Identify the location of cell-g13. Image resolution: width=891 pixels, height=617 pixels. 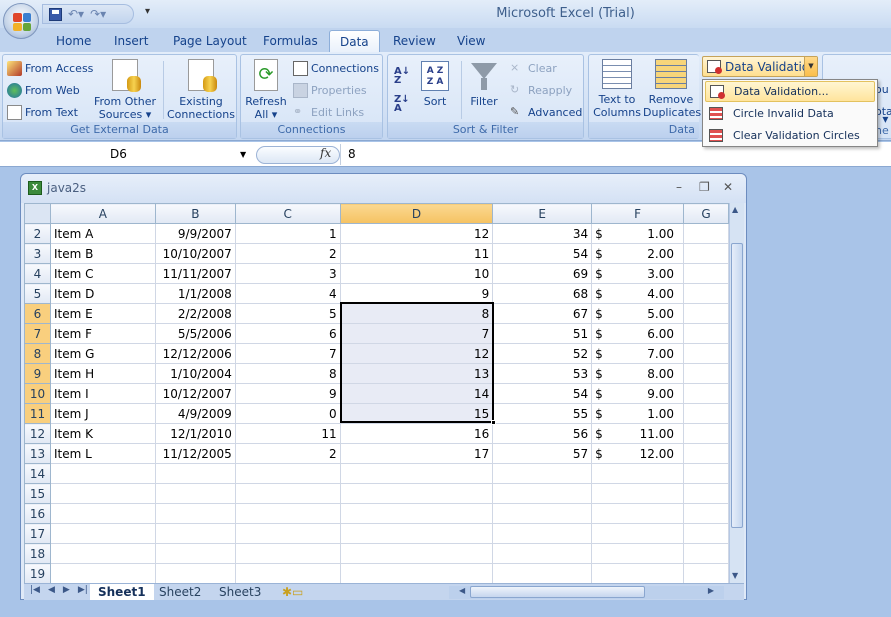
(706, 453).